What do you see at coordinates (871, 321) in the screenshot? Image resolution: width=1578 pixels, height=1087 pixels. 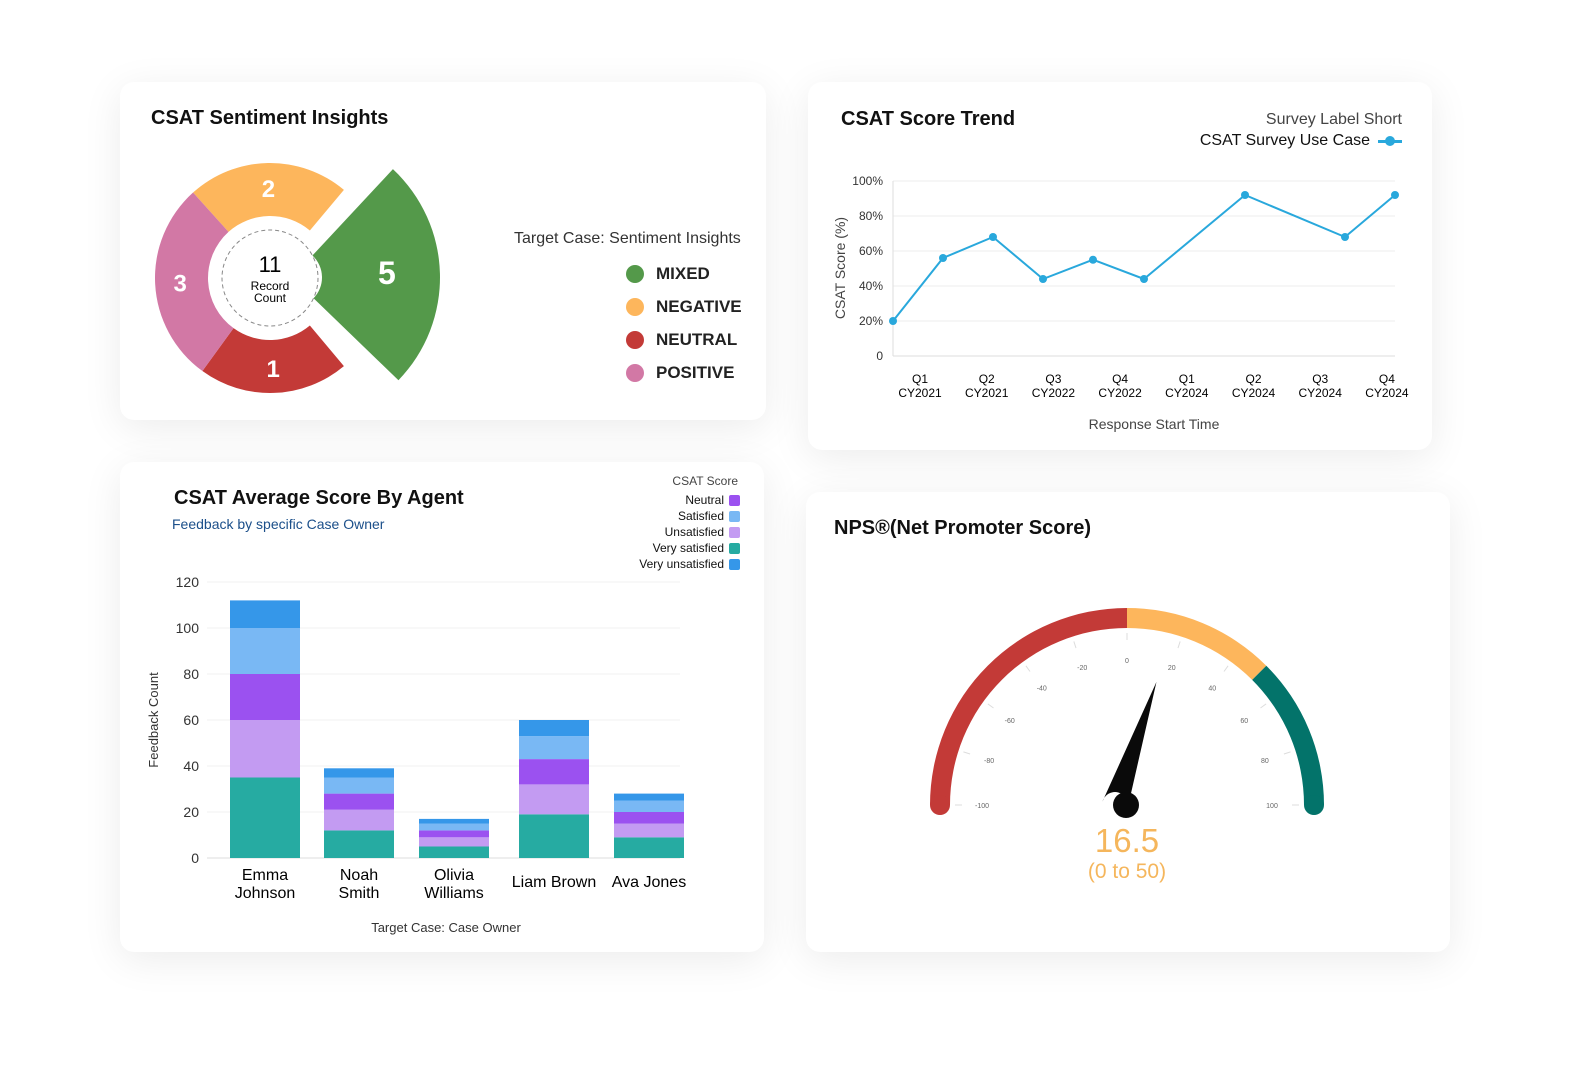 I see `y-tick-label: 20%` at bounding box center [871, 321].